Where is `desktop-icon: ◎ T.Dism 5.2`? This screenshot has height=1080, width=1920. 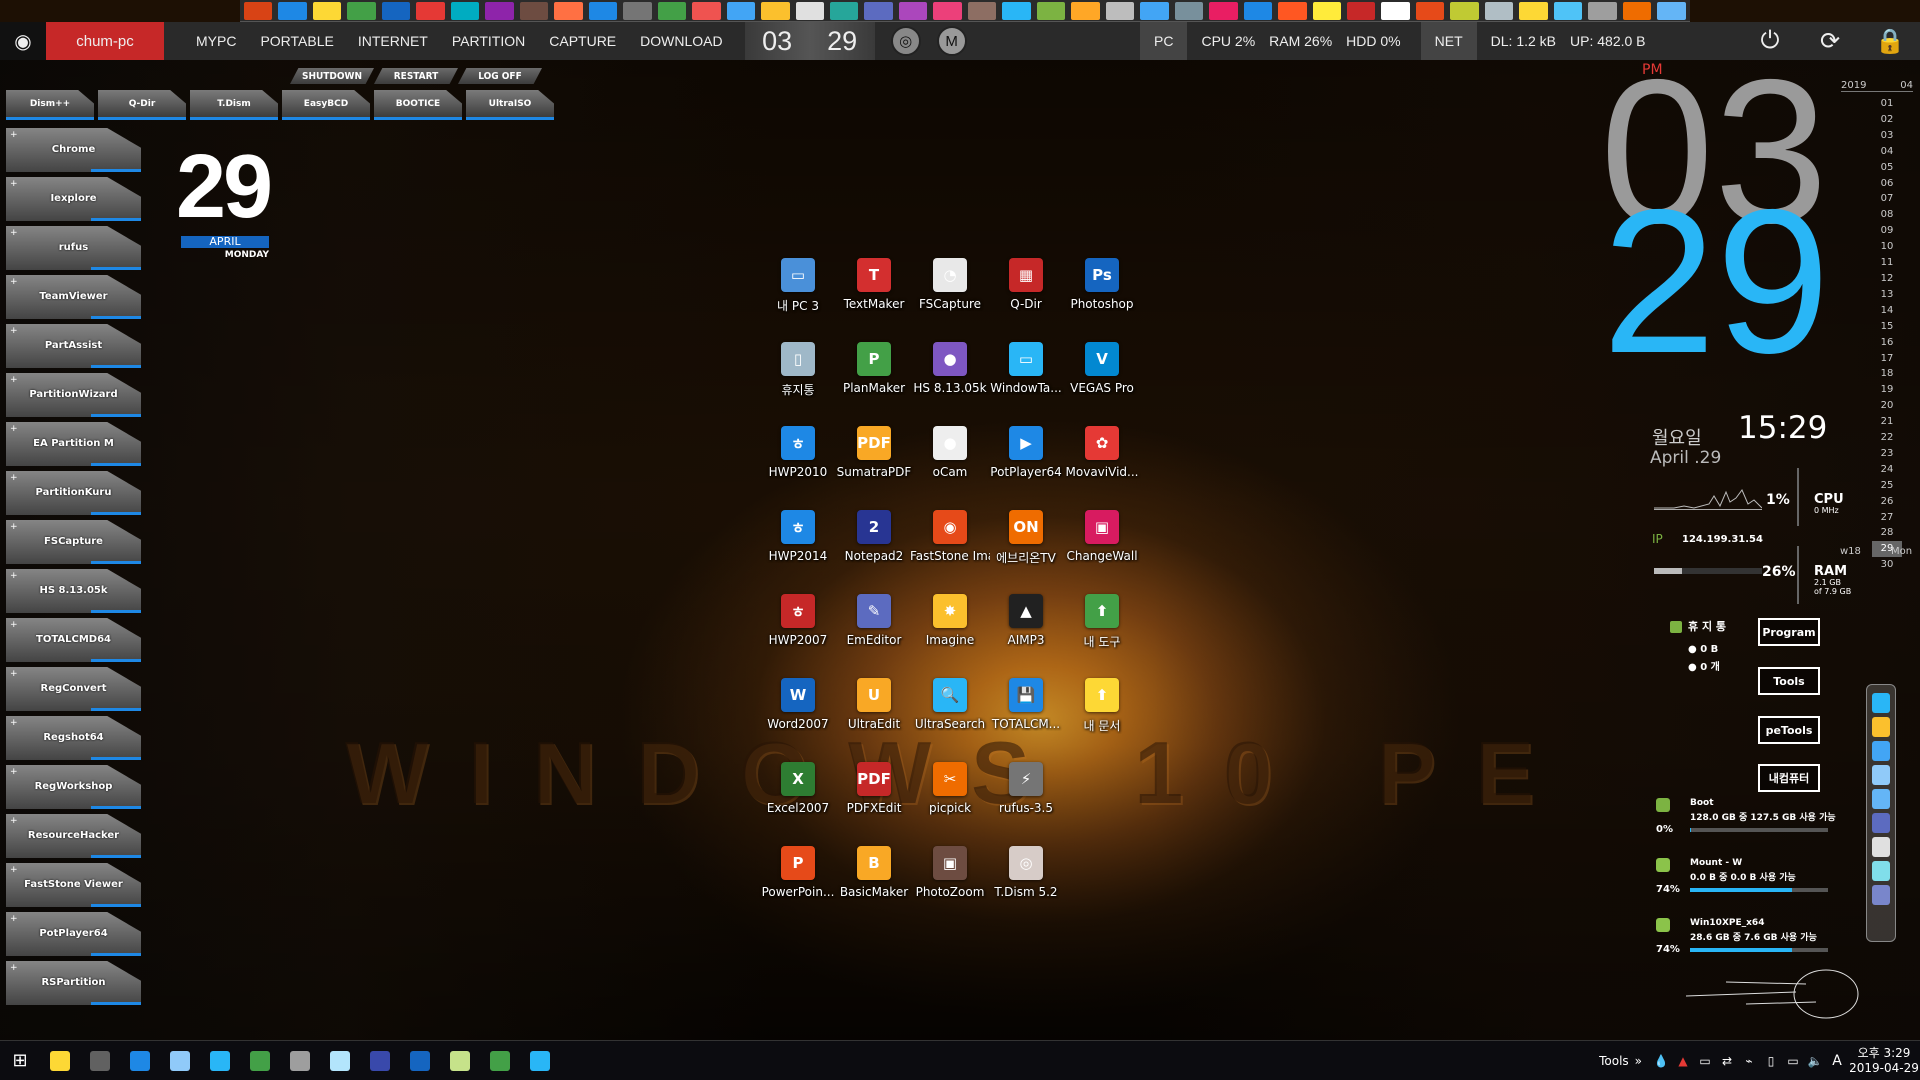
desktop-icon: ◎ T.Dism 5.2 is located at coordinates (1026, 886).